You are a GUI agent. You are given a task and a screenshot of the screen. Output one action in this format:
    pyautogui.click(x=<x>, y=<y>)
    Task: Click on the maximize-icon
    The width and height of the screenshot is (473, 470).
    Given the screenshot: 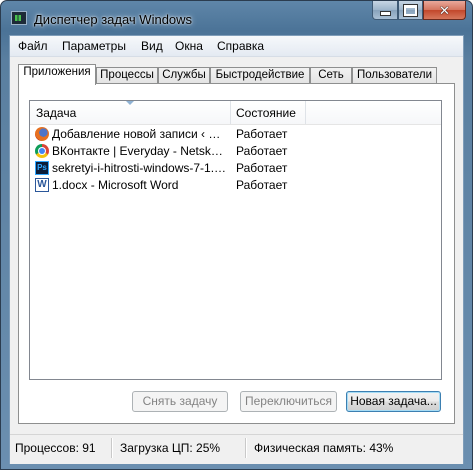 What is the action you would take?
    pyautogui.click(x=410, y=10)
    